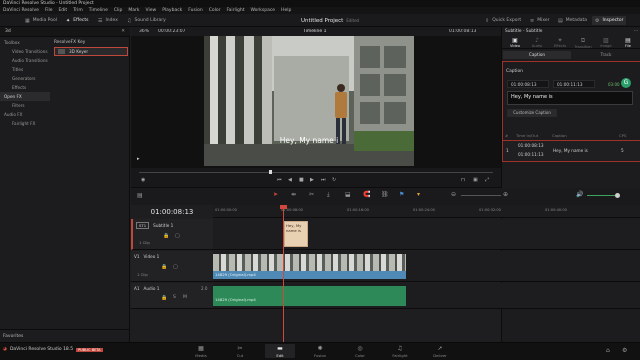 This screenshot has height=360, width=640. What do you see at coordinates (626, 83) in the screenshot?
I see `grammarly-icon: G` at bounding box center [626, 83].